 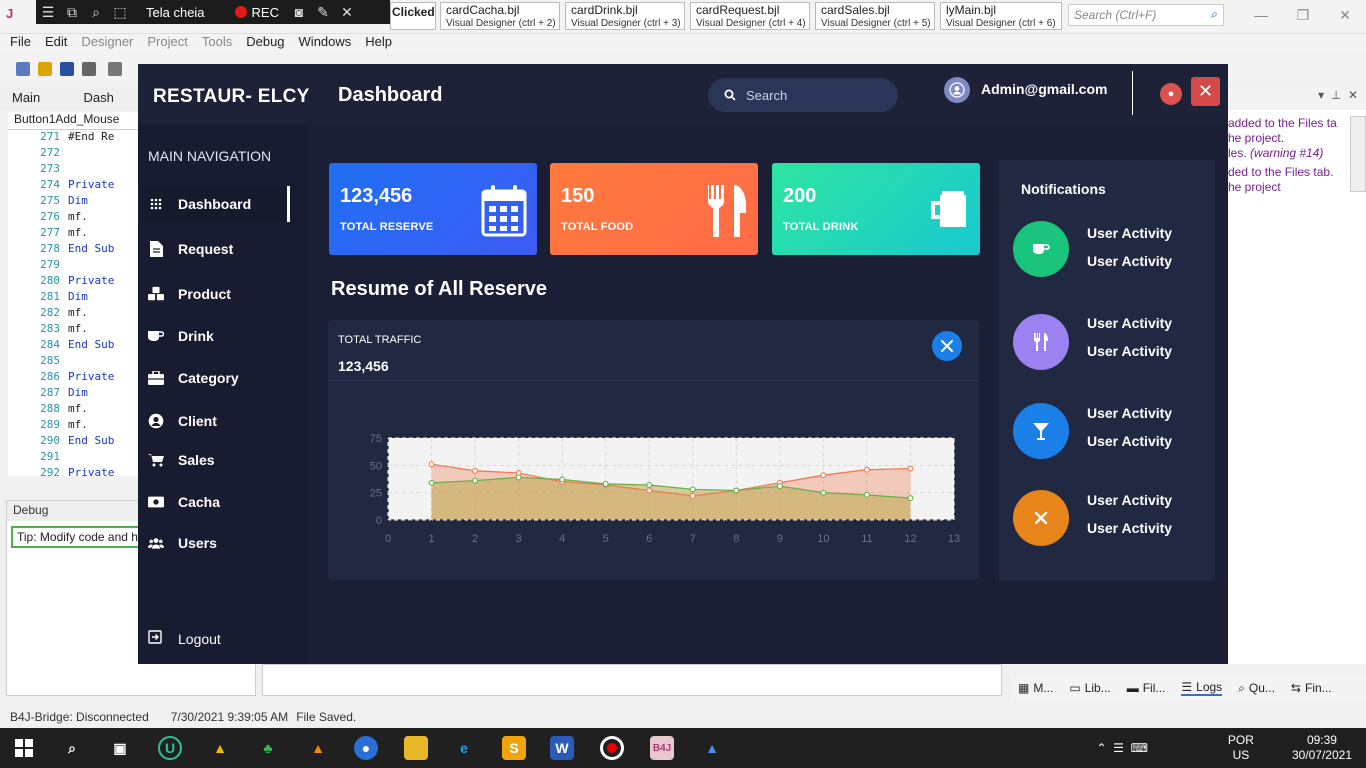 What do you see at coordinates (712, 748) in the screenshot?
I see `designer-app-icon: ▲` at bounding box center [712, 748].